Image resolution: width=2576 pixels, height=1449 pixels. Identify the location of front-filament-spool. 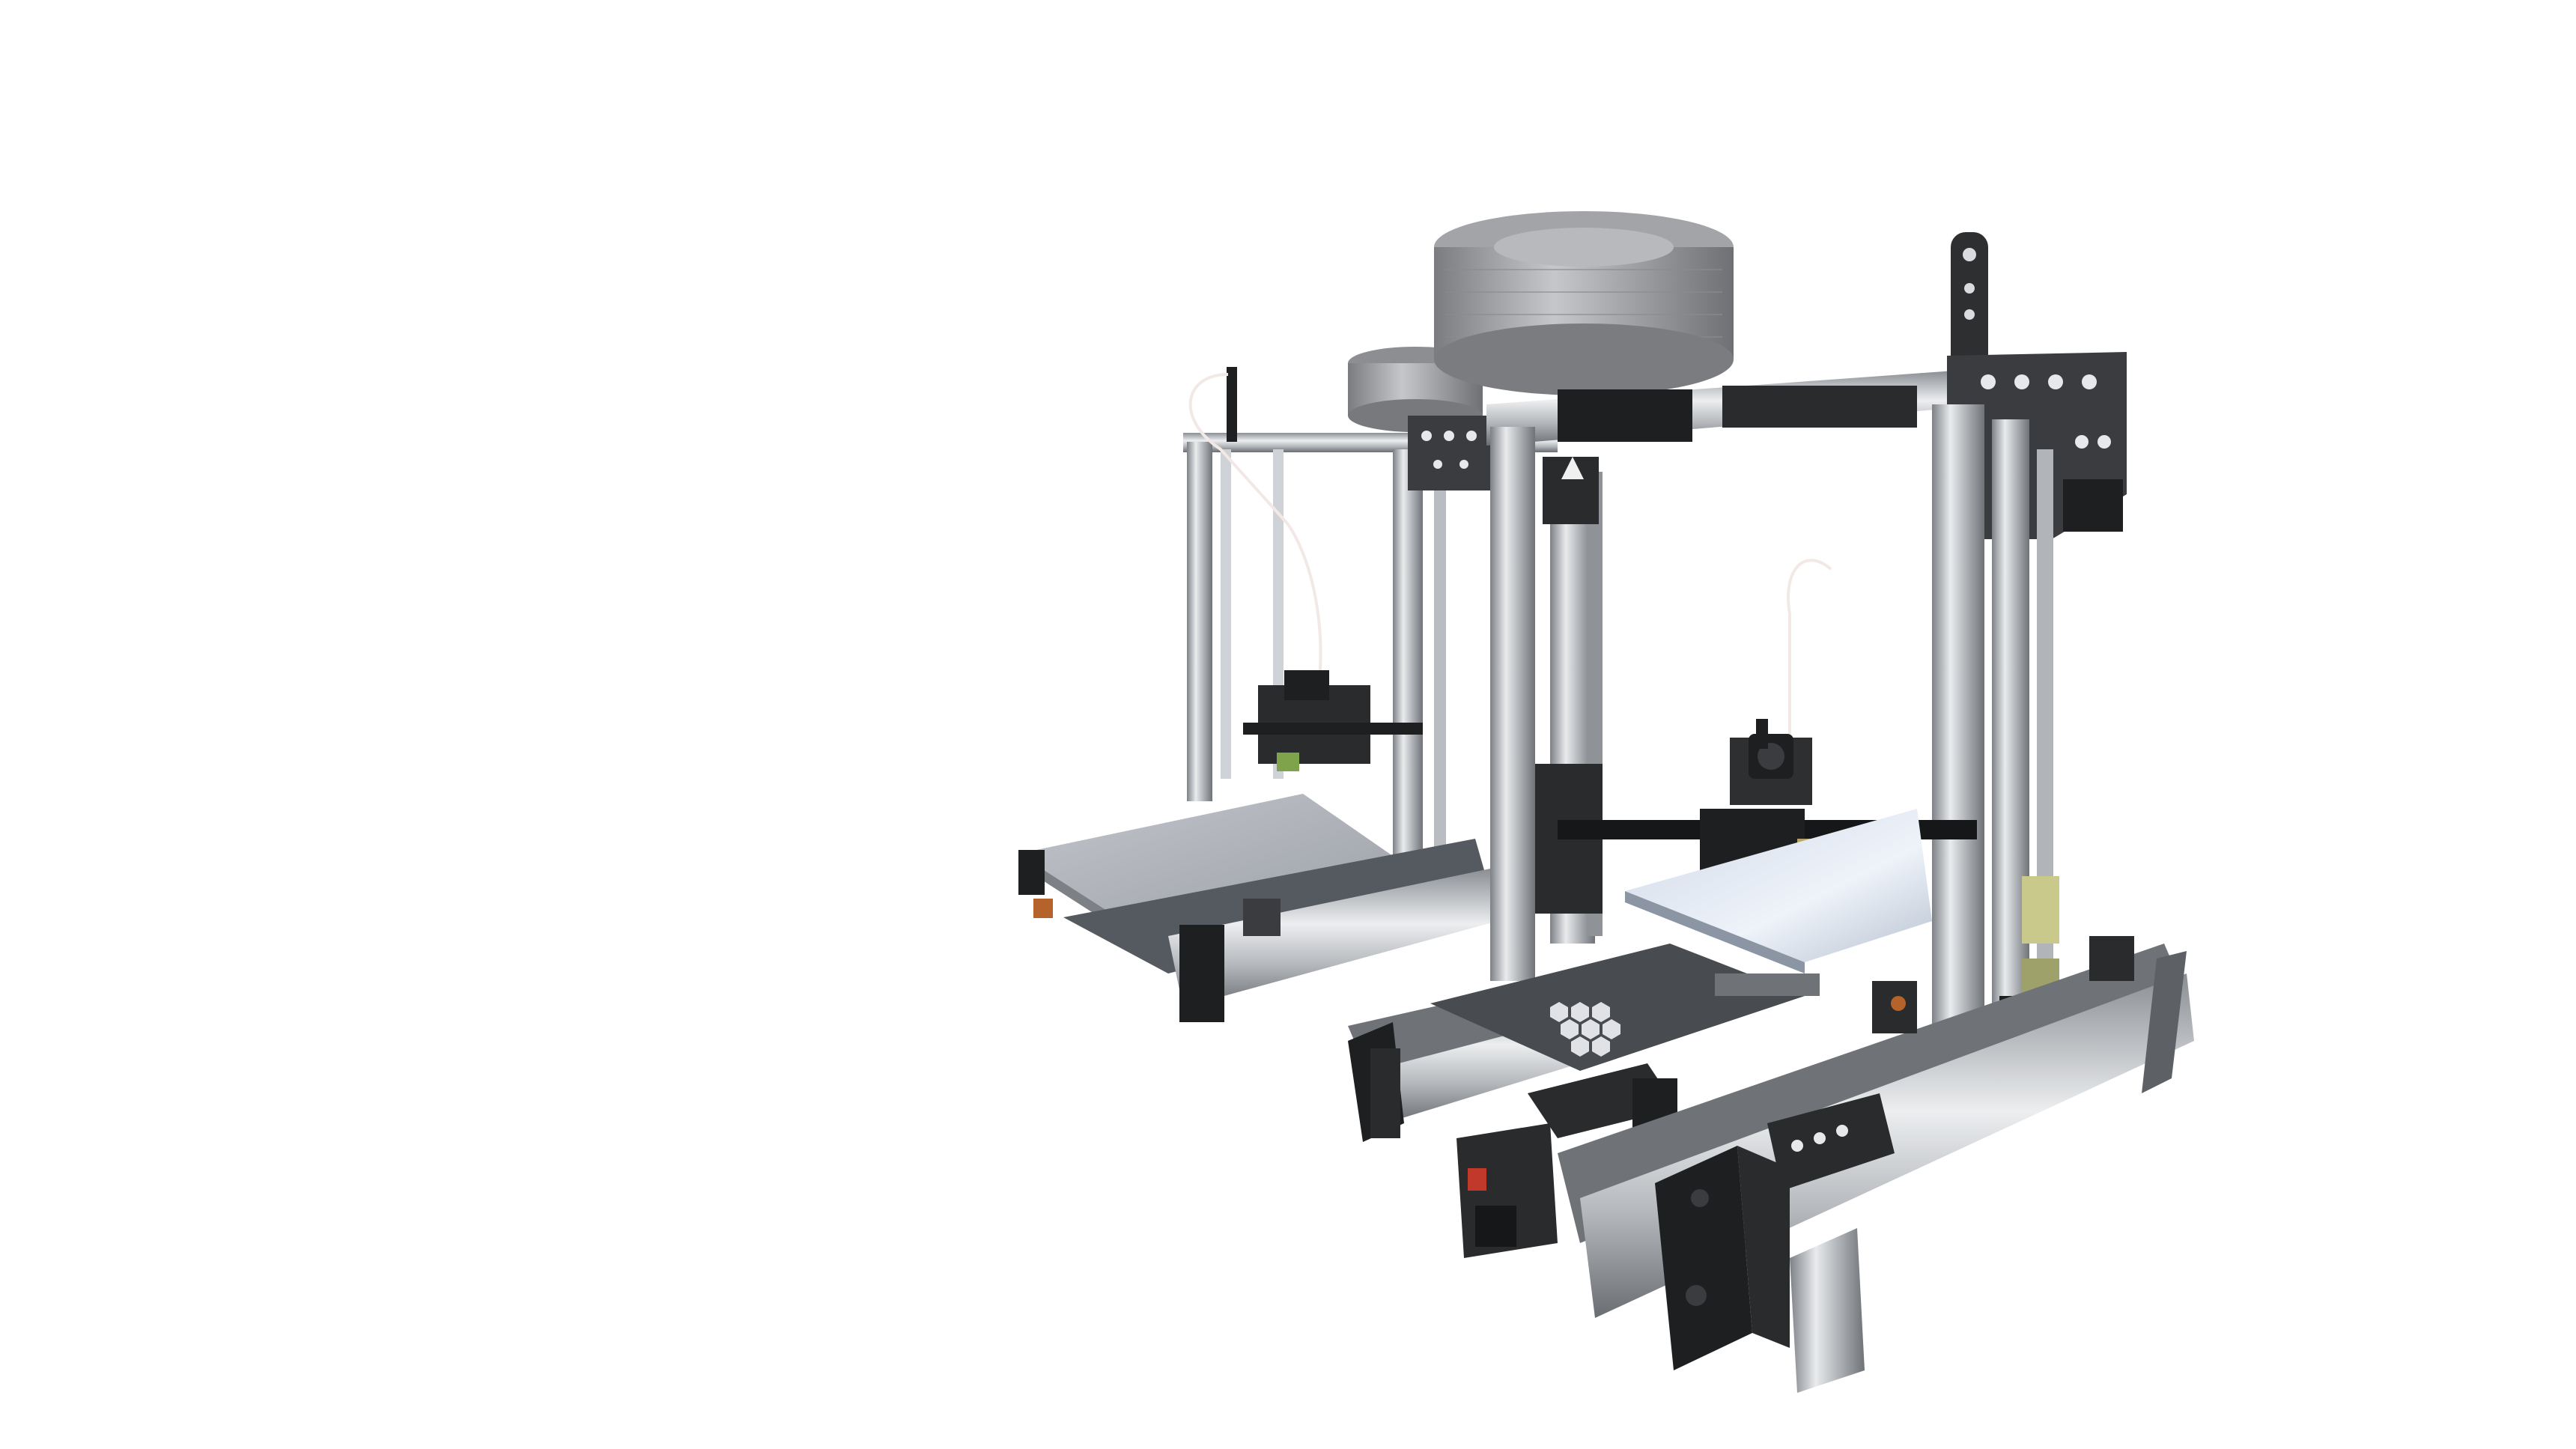
(1584, 303).